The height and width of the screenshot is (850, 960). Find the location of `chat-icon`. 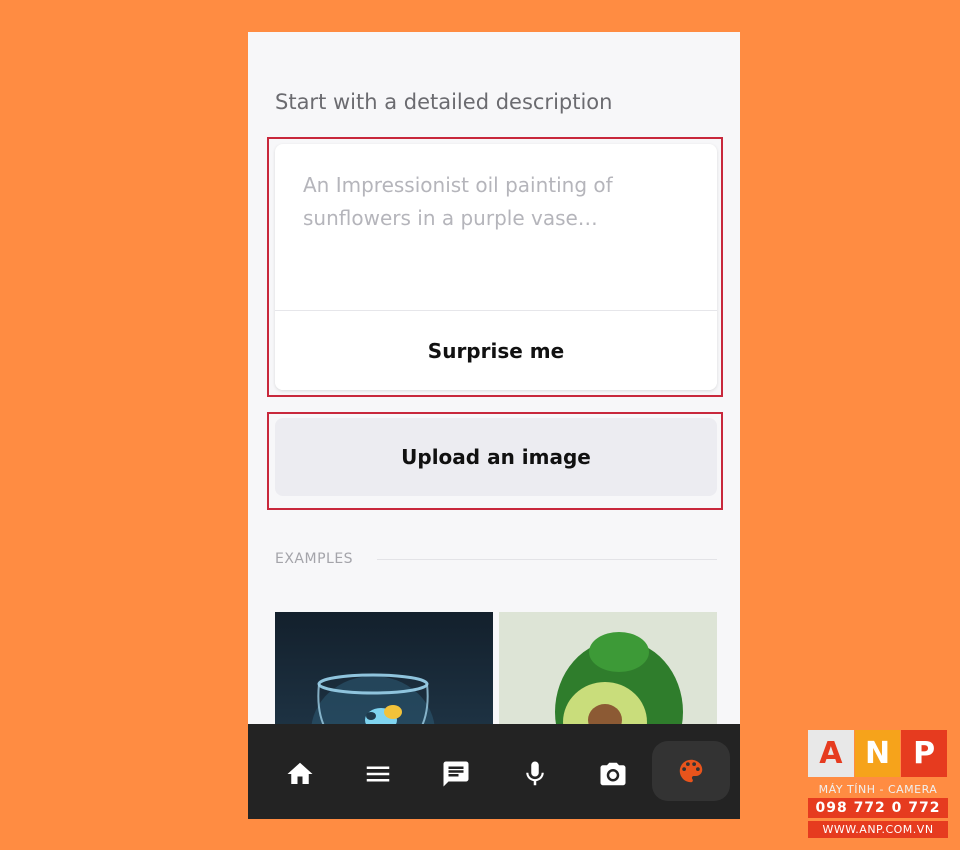

chat-icon is located at coordinates (456, 774).